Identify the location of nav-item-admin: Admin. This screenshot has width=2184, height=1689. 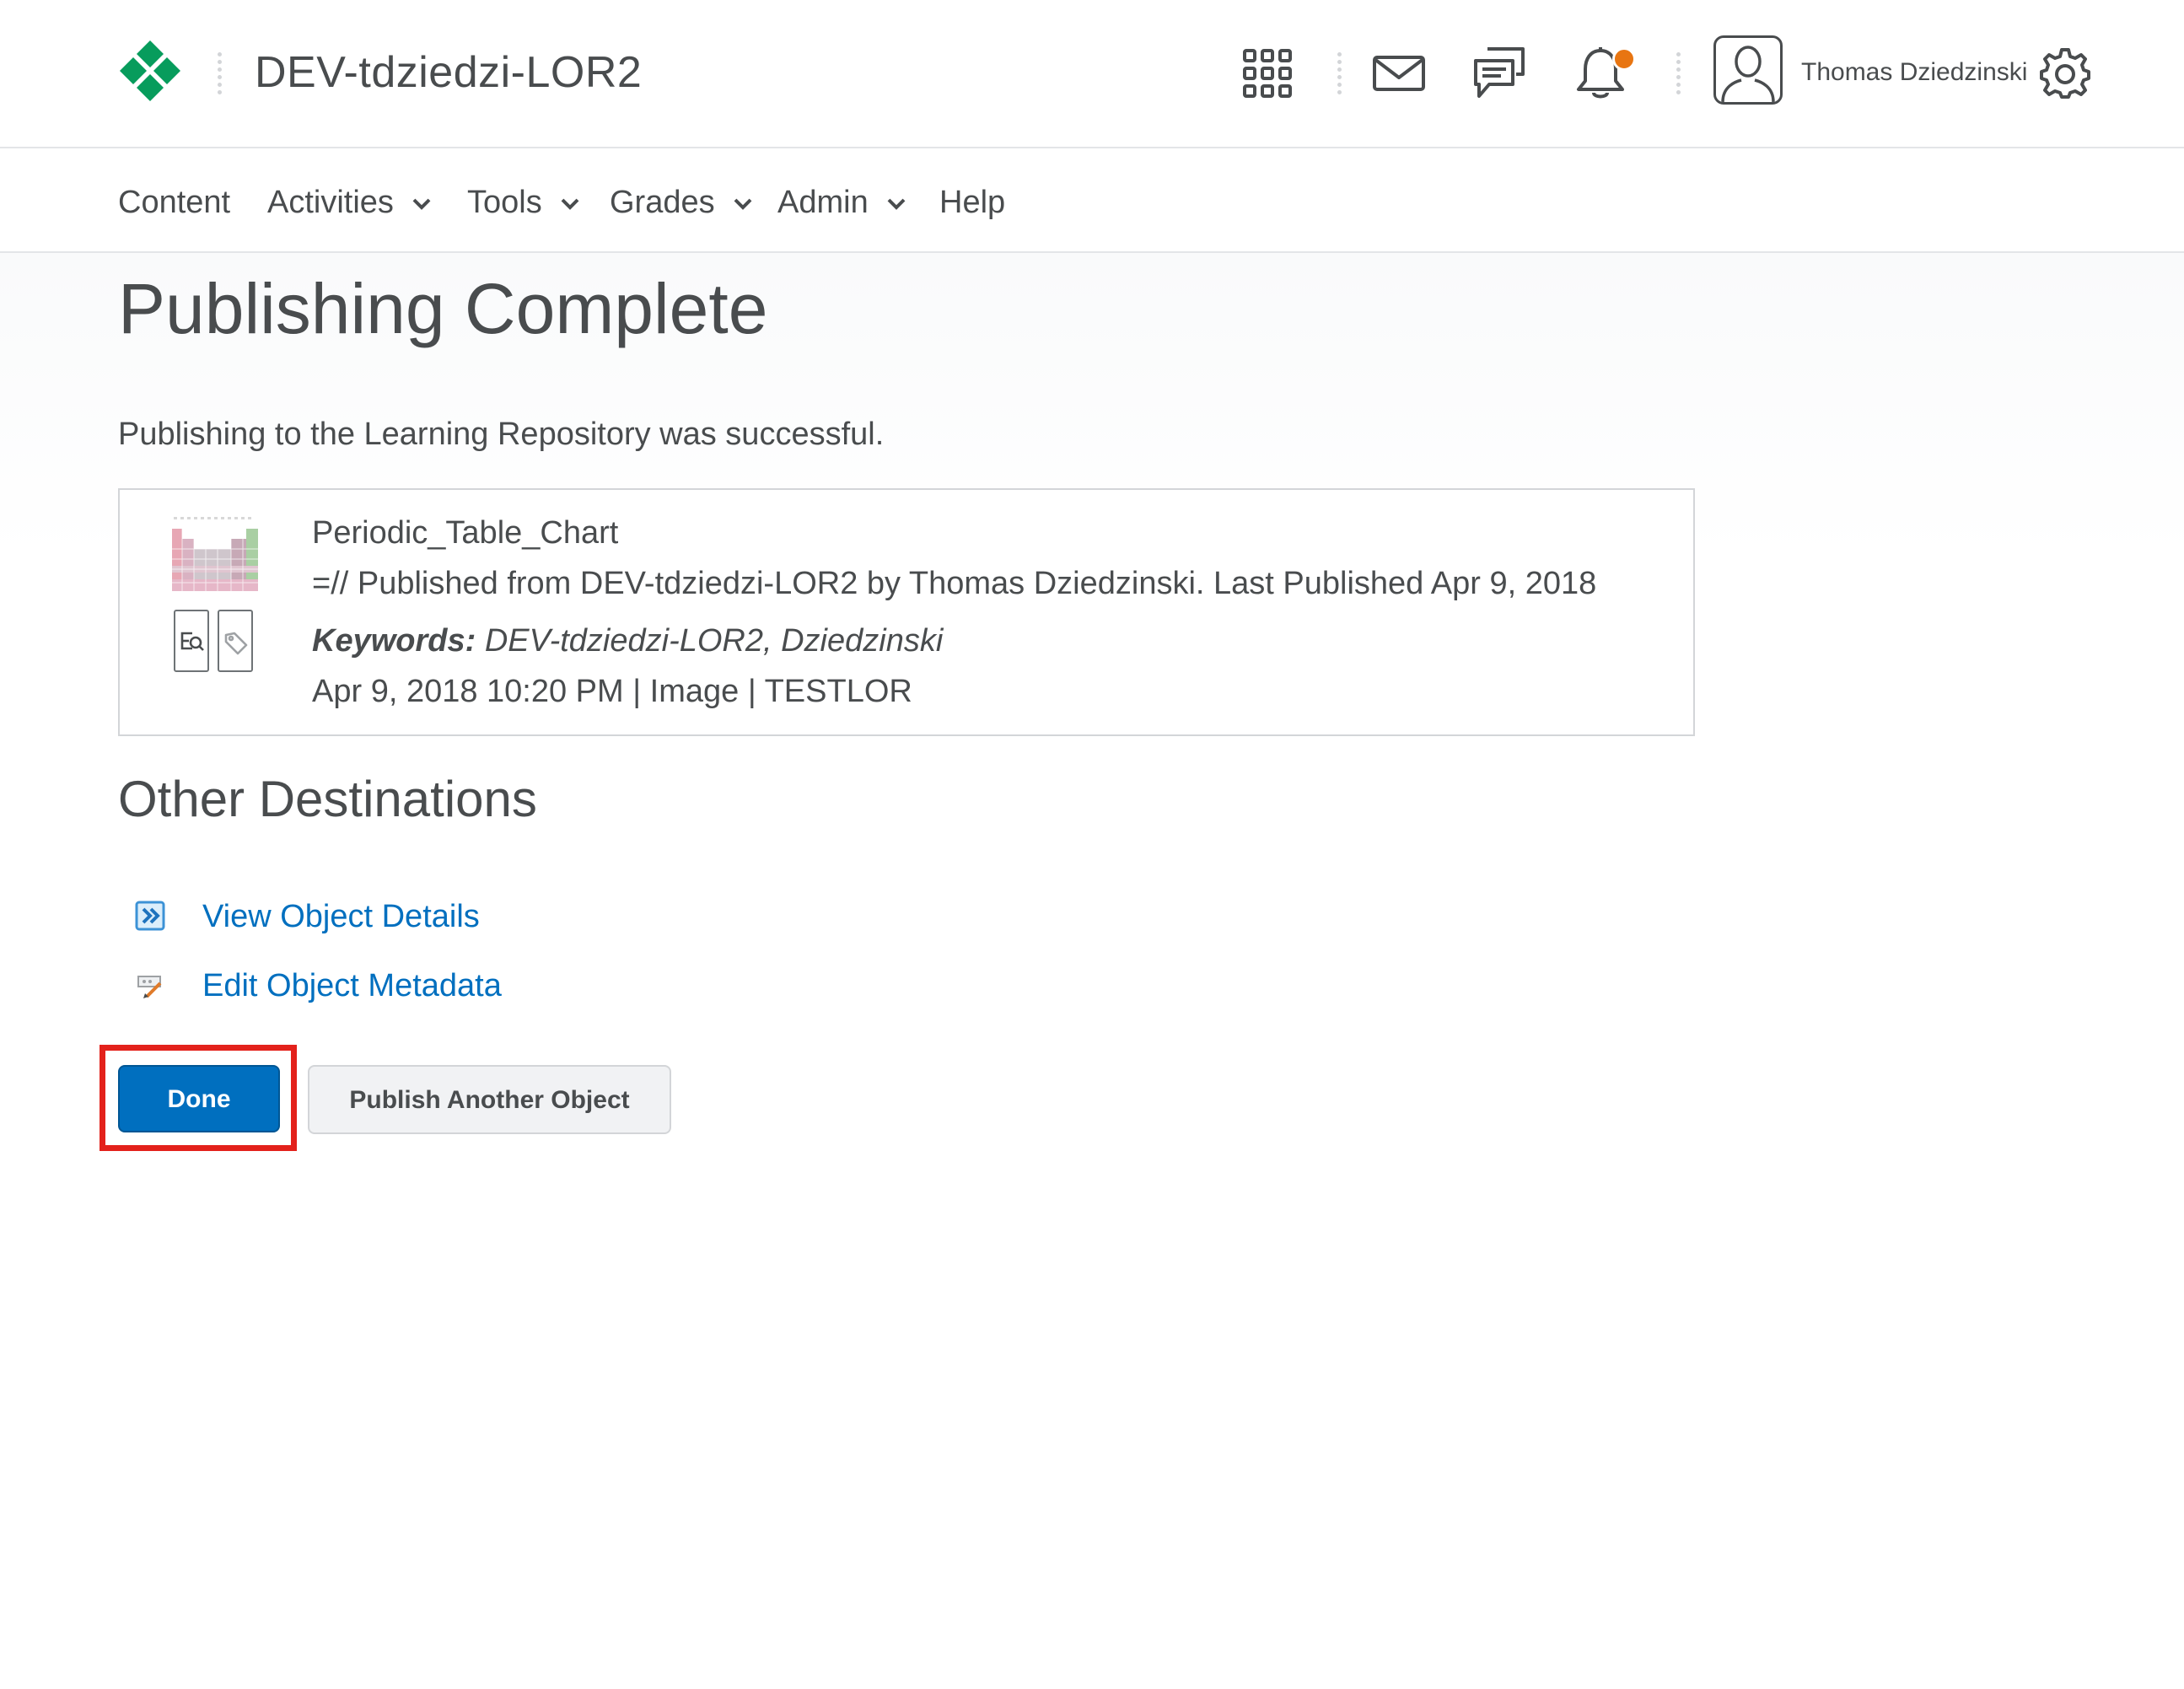
(841, 202).